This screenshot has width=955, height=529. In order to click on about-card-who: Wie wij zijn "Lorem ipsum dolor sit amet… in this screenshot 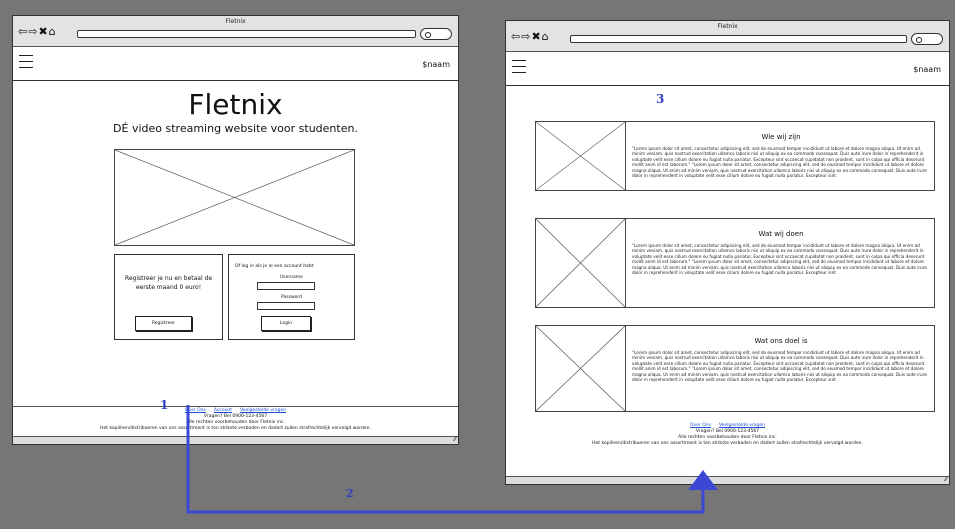, I will do `click(735, 156)`.